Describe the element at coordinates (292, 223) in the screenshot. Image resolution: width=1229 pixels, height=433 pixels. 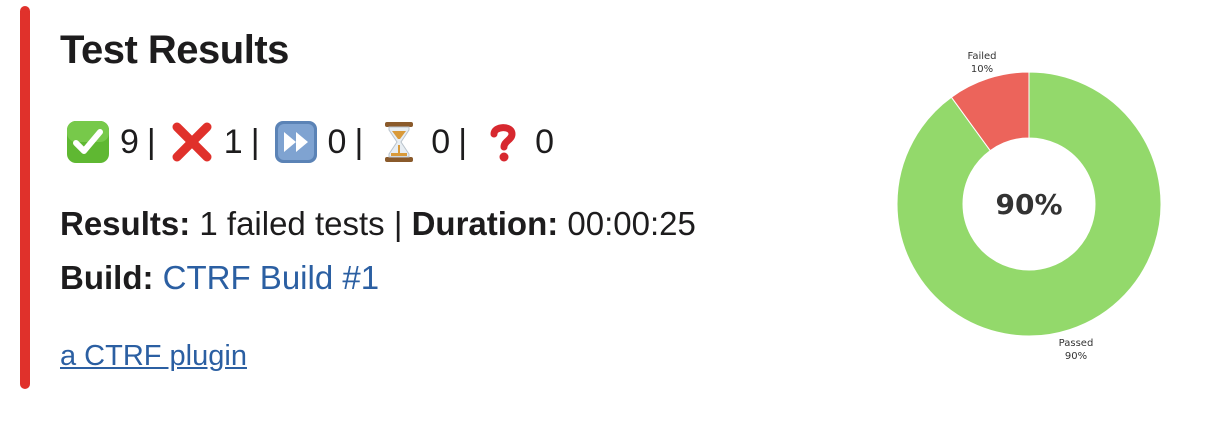
I see `results-value: 1 failed tests` at that location.